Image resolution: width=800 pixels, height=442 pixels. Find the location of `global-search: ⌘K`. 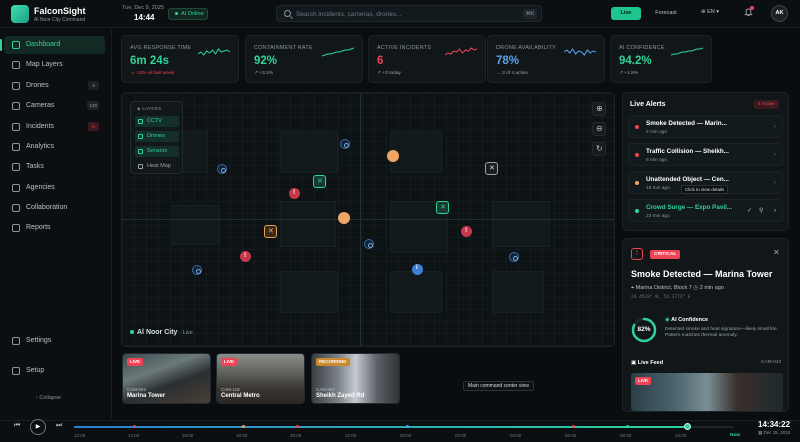

global-search: ⌘K is located at coordinates (409, 13).